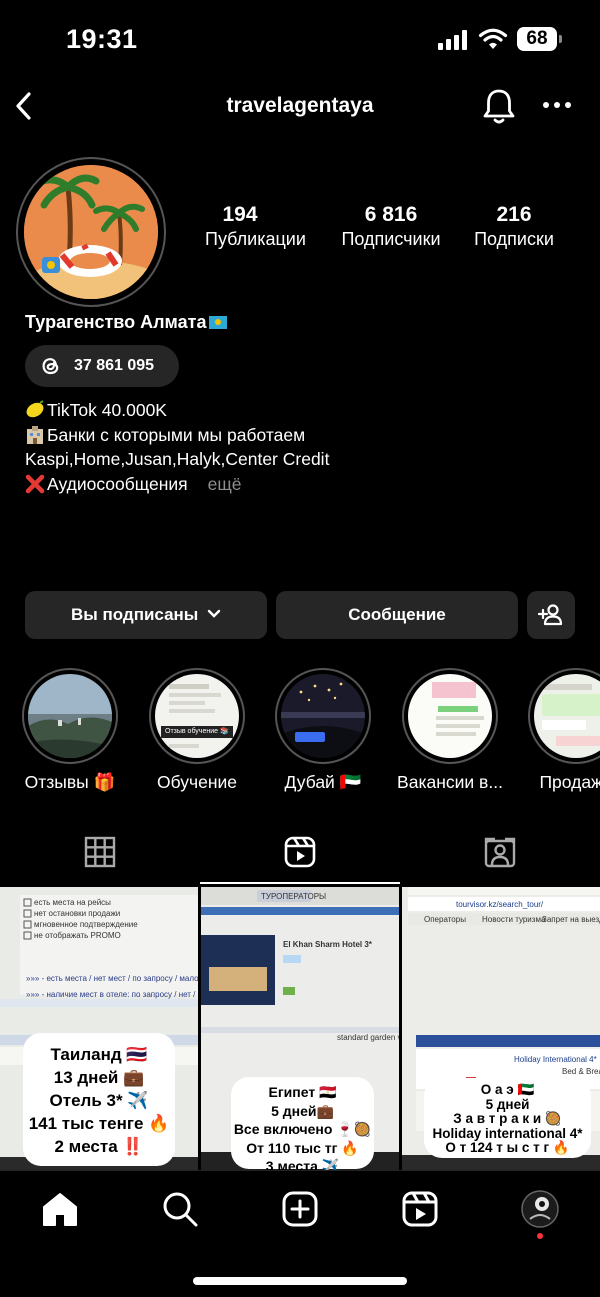 The width and height of the screenshot is (600, 1297). Describe the element at coordinates (114, 365) in the screenshot. I see `threads-count: 37 861 095` at that location.